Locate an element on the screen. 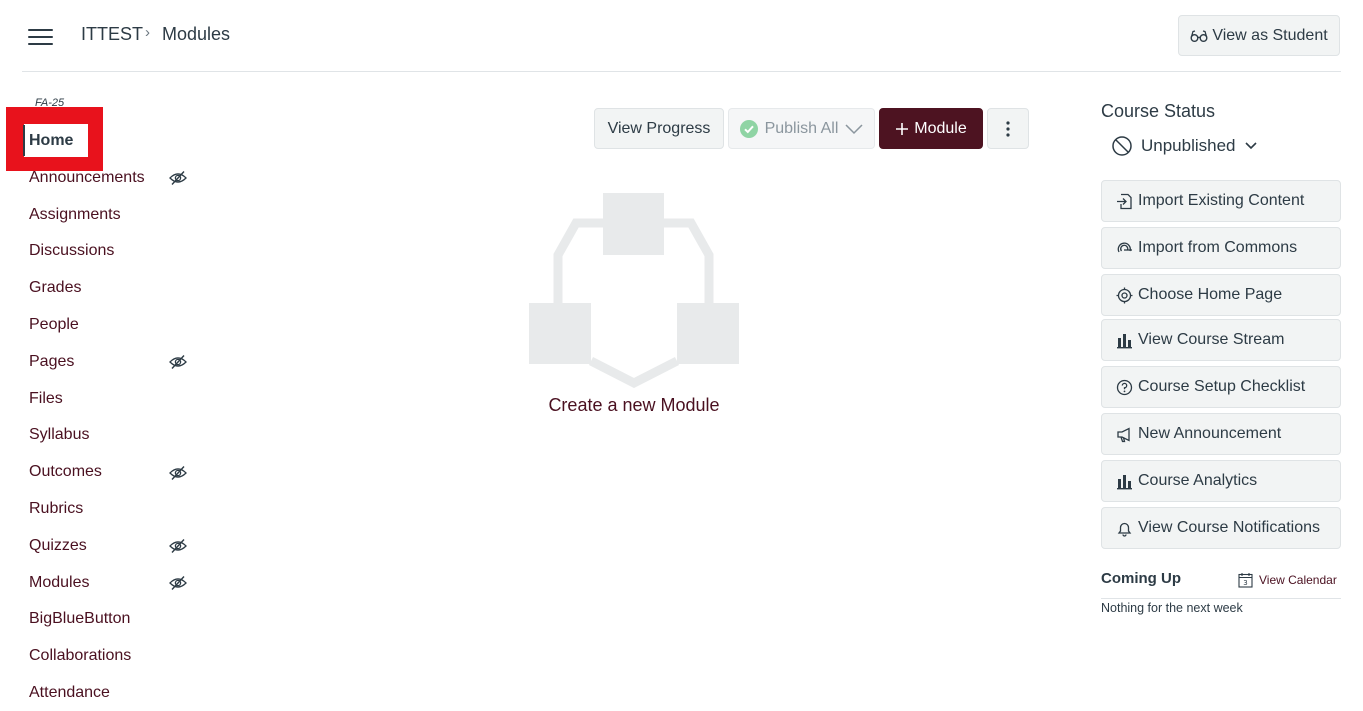 This screenshot has height=711, width=1363. sidebar-item-syllabus: Syllabus is located at coordinates (59, 435).